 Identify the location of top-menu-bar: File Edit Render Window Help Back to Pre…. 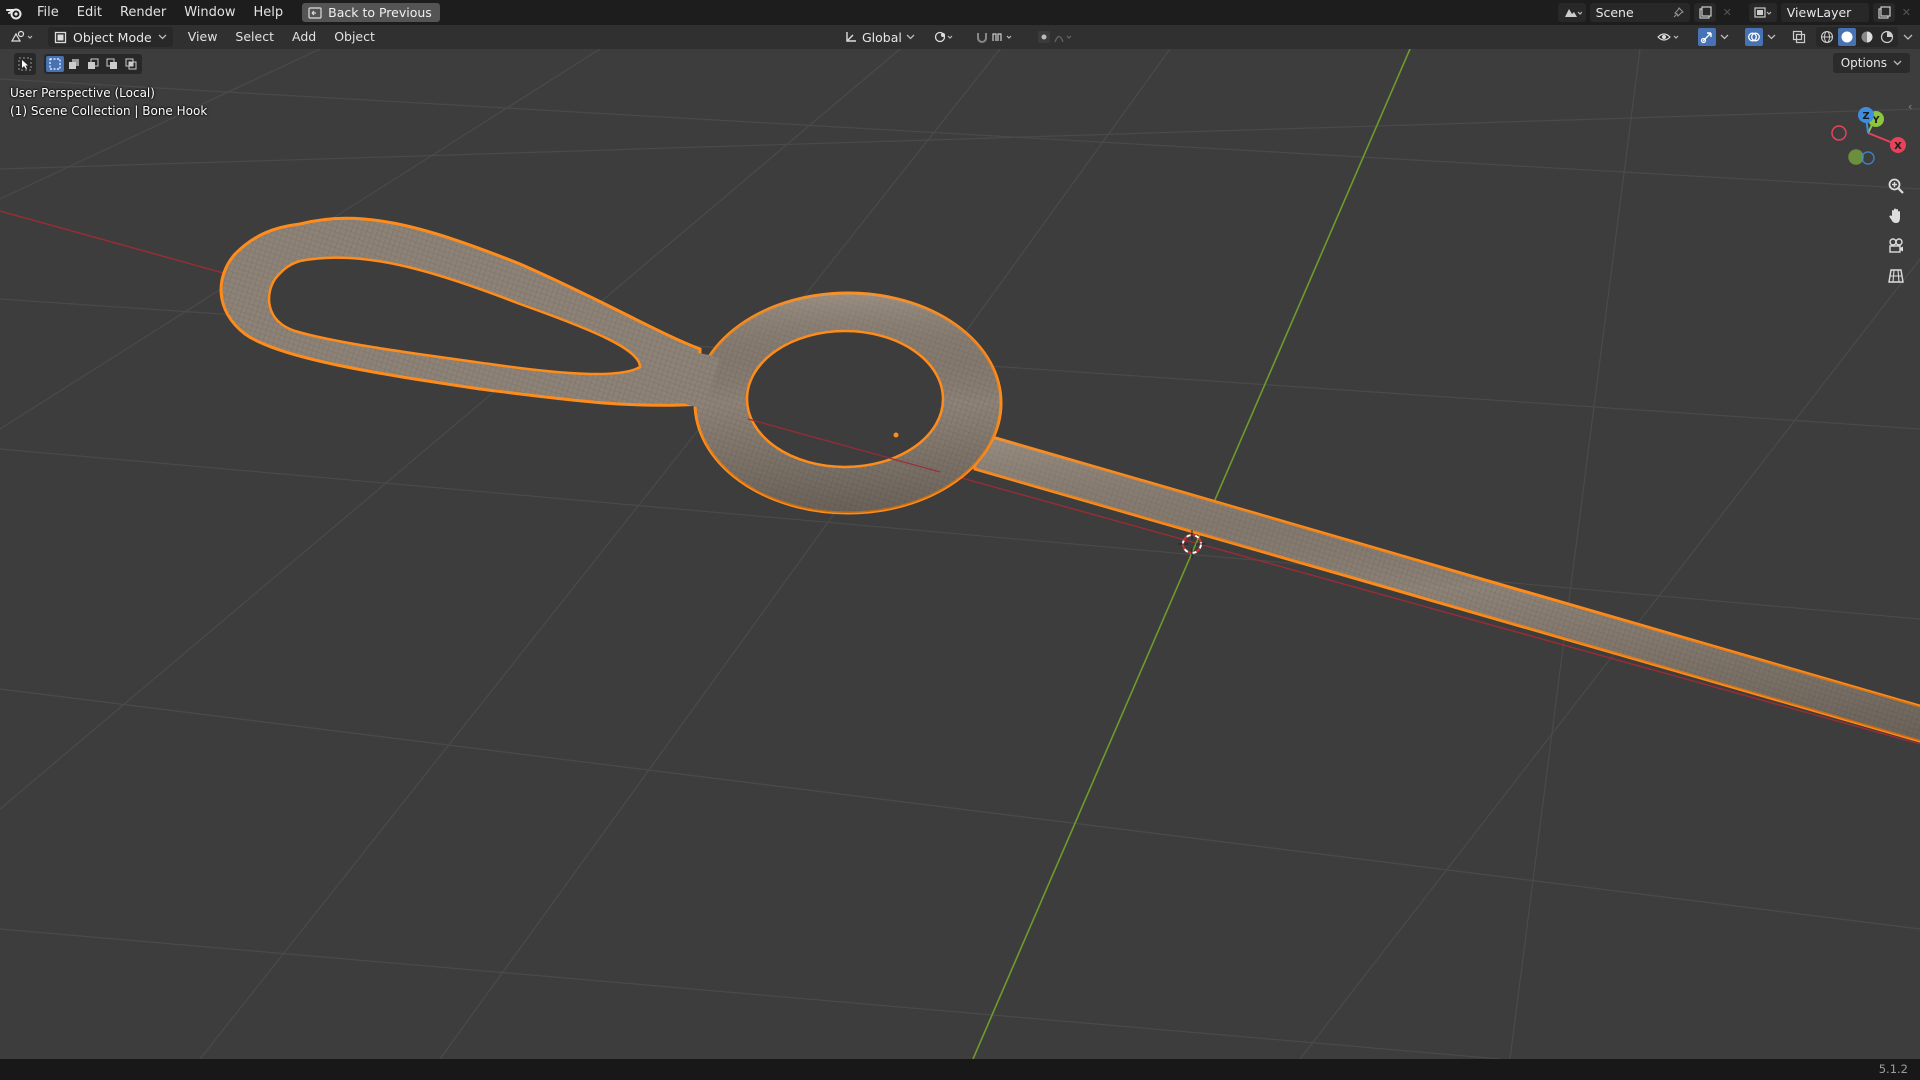
(960, 12).